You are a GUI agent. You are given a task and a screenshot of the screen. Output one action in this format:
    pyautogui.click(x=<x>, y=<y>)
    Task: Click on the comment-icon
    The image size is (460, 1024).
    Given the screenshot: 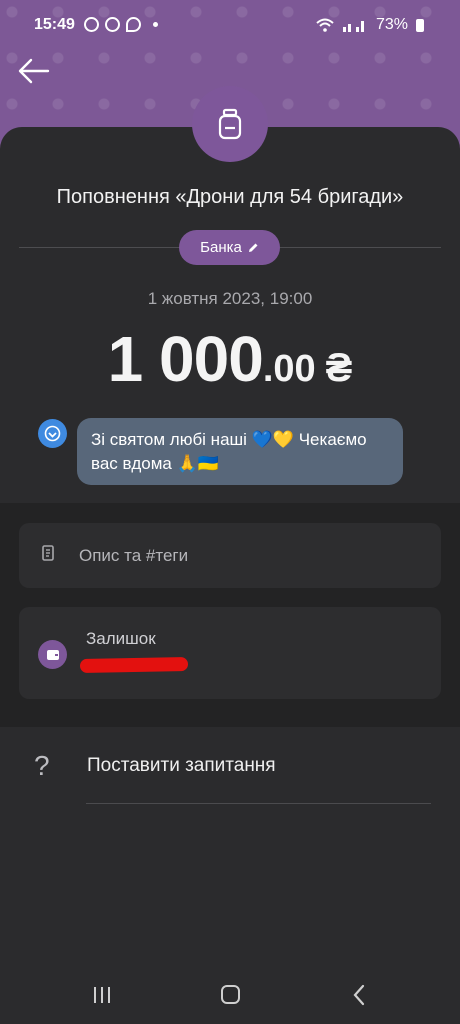 What is the action you would take?
    pyautogui.click(x=52, y=433)
    